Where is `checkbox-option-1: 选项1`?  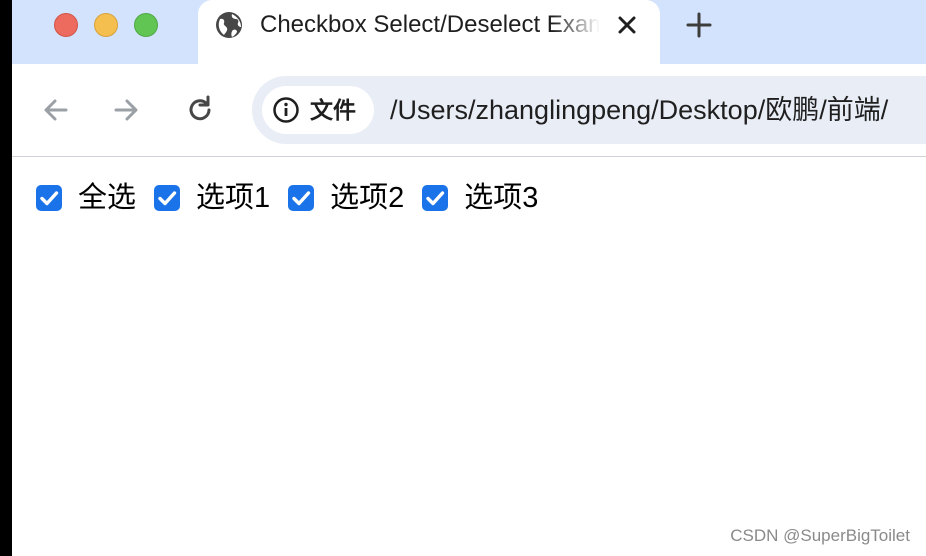
checkbox-option-1: 选项1 is located at coordinates (212, 198).